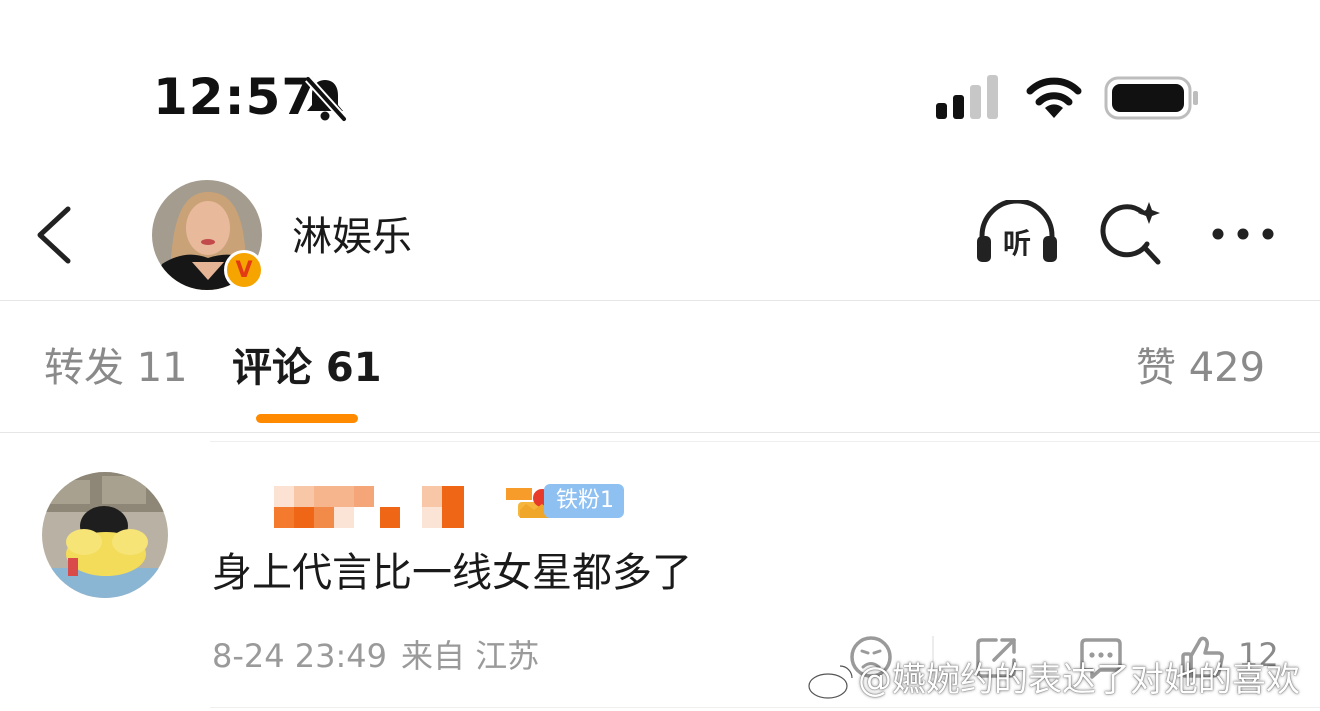  I want to click on cellular-signal-icon, so click(970, 99).